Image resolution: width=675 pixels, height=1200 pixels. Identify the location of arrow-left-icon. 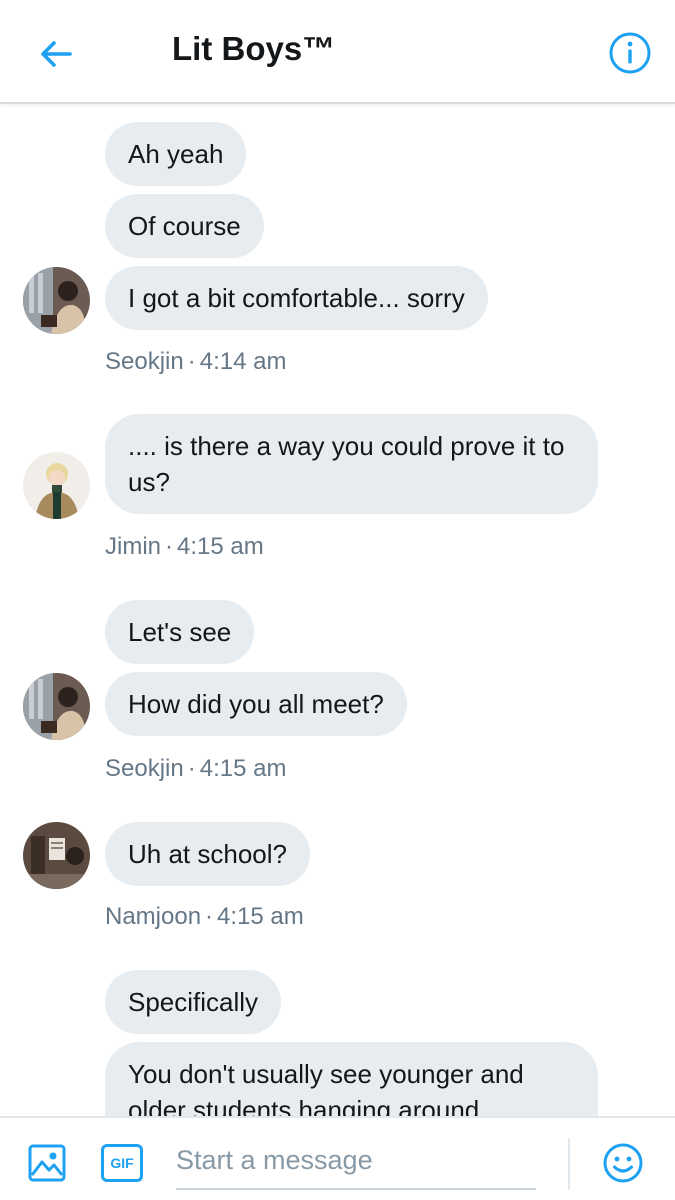
(56, 54).